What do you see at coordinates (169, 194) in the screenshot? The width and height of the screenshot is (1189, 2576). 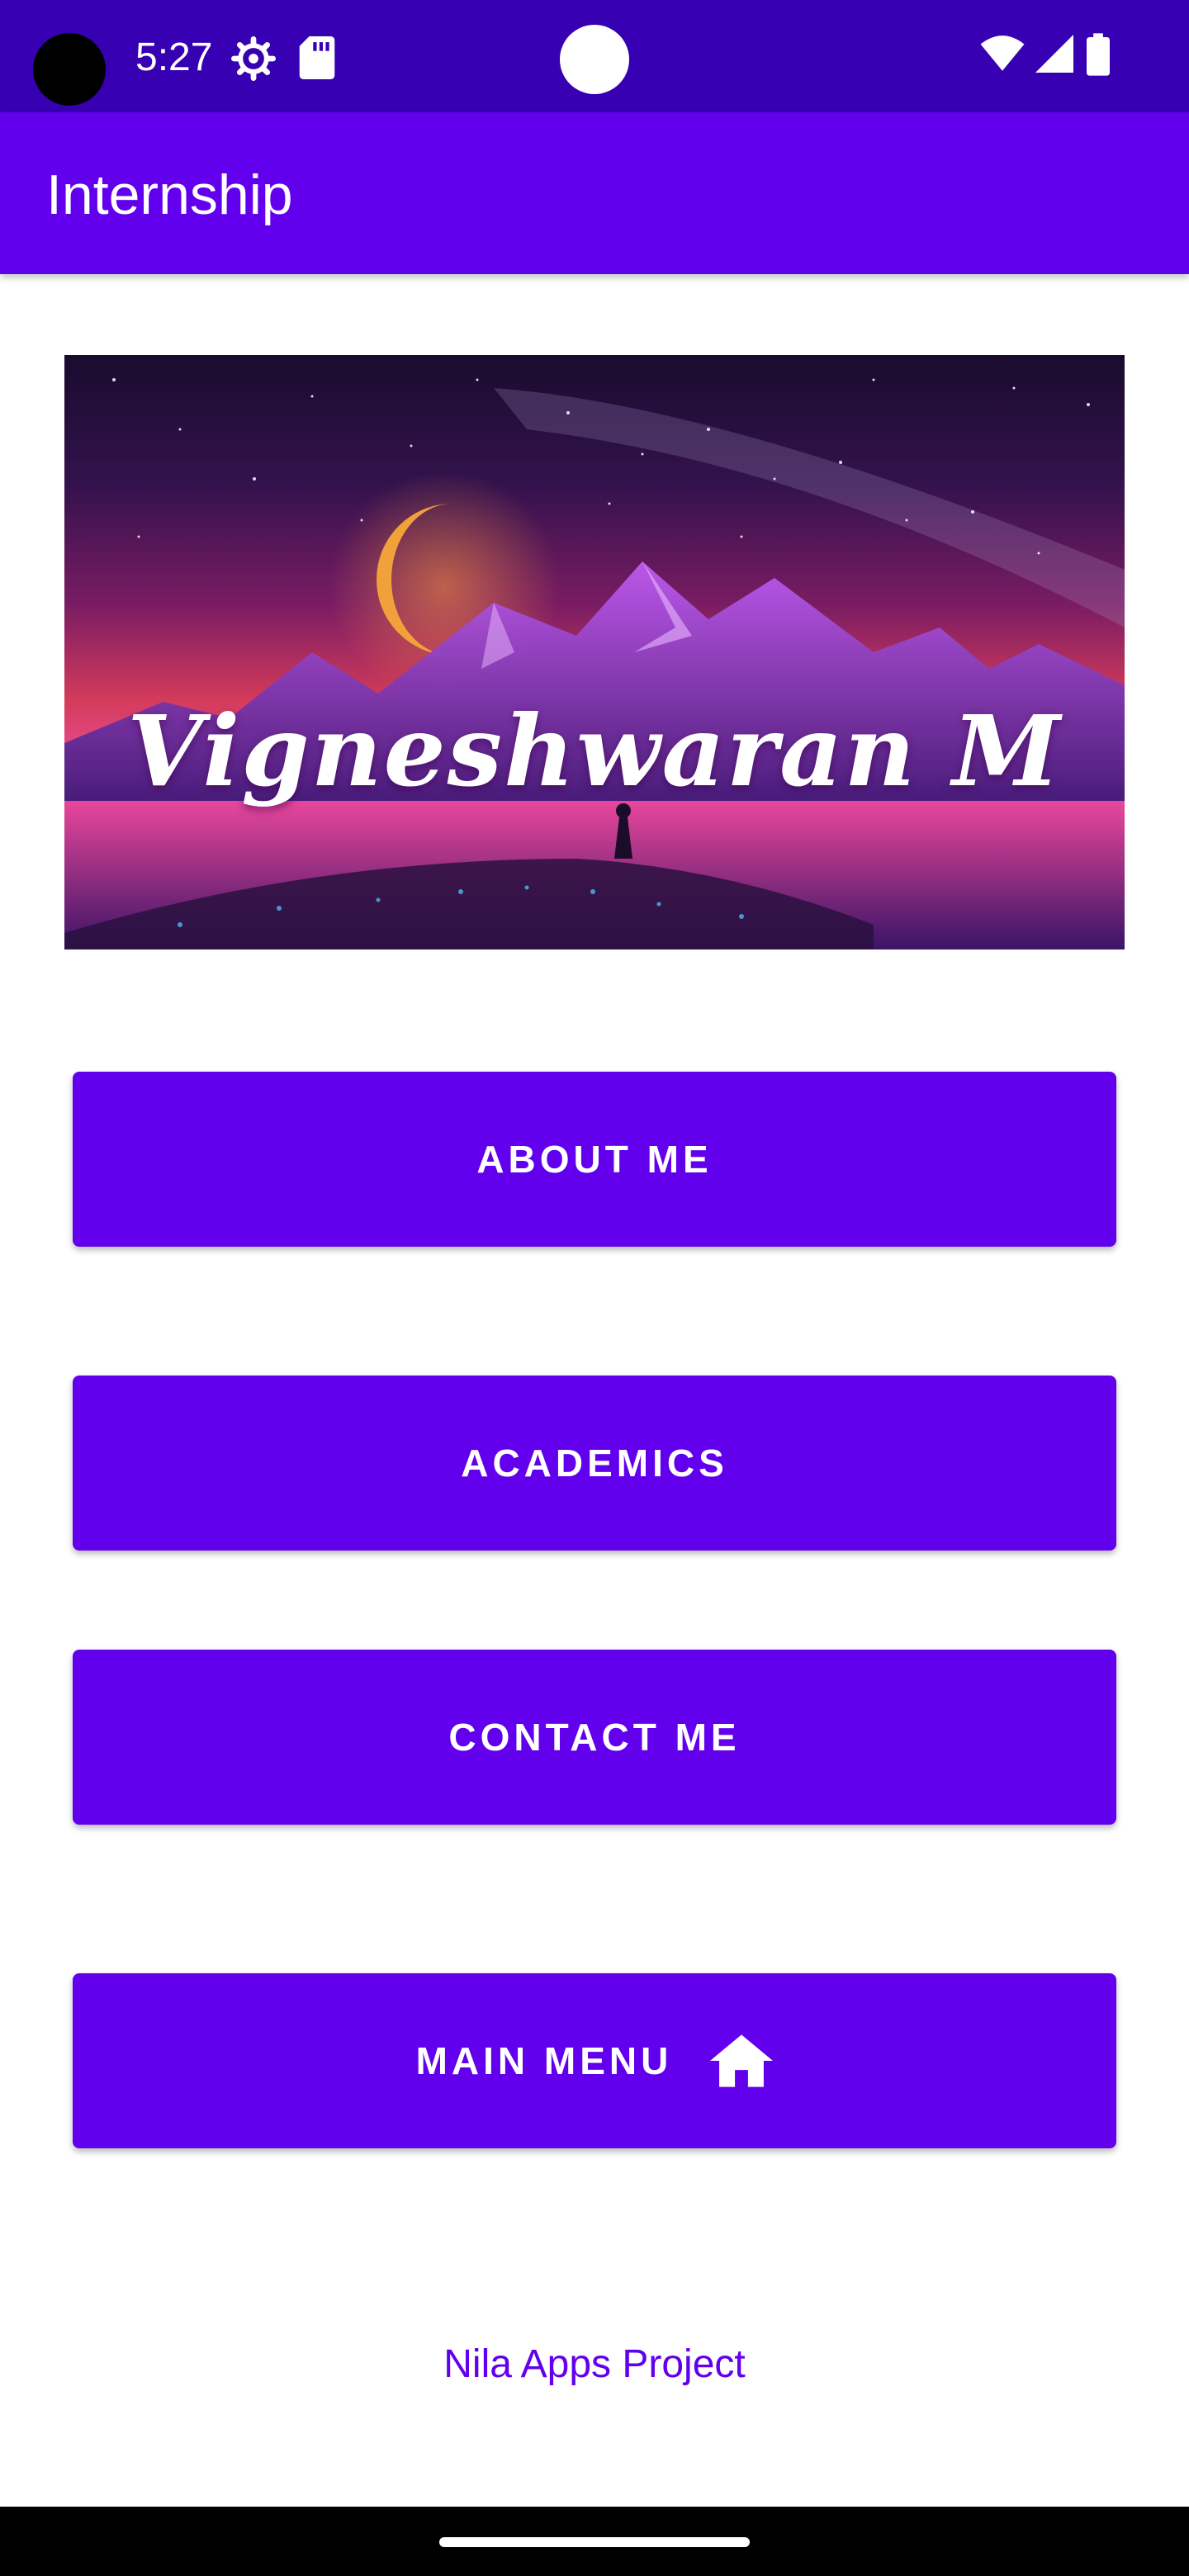 I see `app-title: Internship` at bounding box center [169, 194].